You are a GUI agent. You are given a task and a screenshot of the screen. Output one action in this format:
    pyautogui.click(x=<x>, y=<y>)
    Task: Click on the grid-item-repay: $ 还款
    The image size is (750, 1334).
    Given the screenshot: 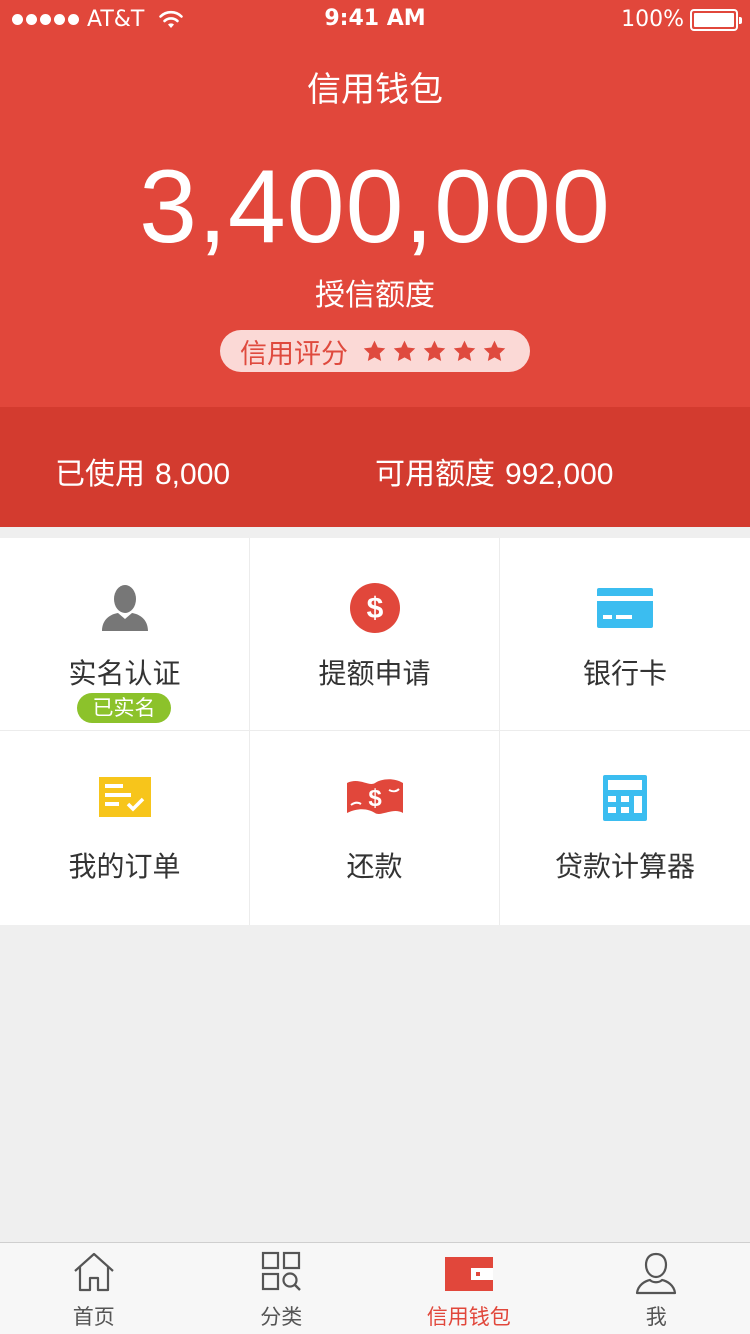 What is the action you would take?
    pyautogui.click(x=375, y=828)
    